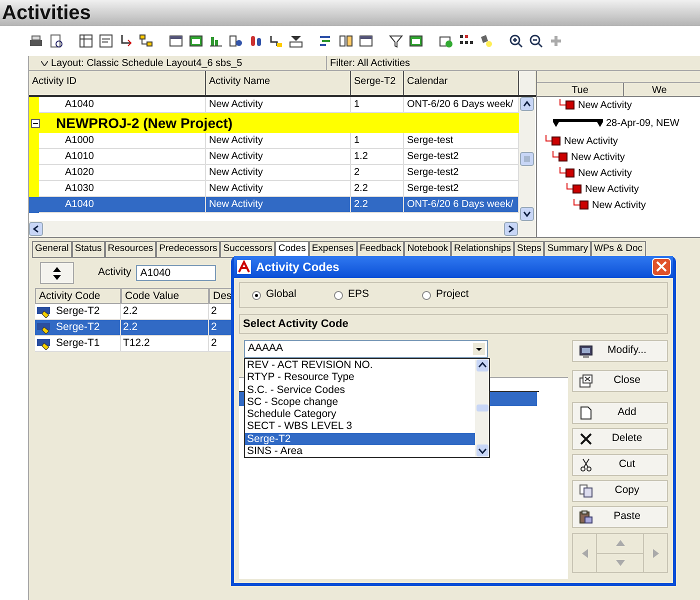  Describe the element at coordinates (655, 553) in the screenshot. I see `right-arrow-icon` at that location.